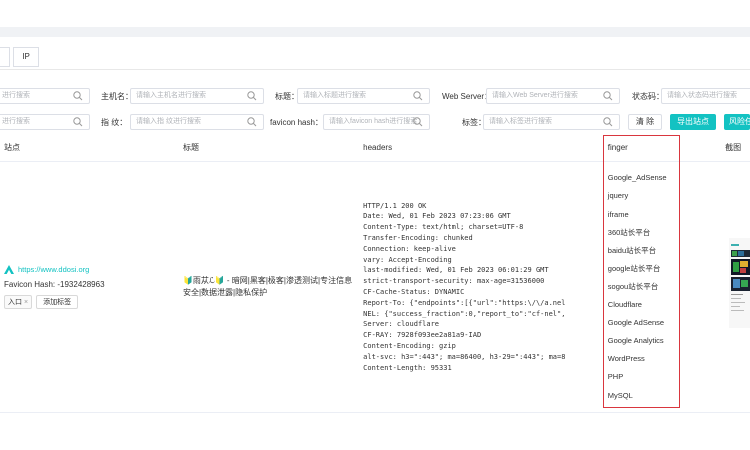 Image resolution: width=750 pixels, height=450 pixels. I want to click on status-code-input: 请输入状态码进行搜索, so click(705, 96).